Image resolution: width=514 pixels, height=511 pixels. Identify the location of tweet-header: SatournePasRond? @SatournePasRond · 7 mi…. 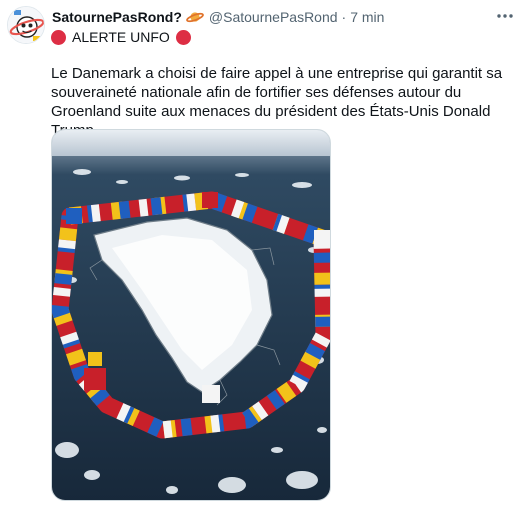
(218, 17).